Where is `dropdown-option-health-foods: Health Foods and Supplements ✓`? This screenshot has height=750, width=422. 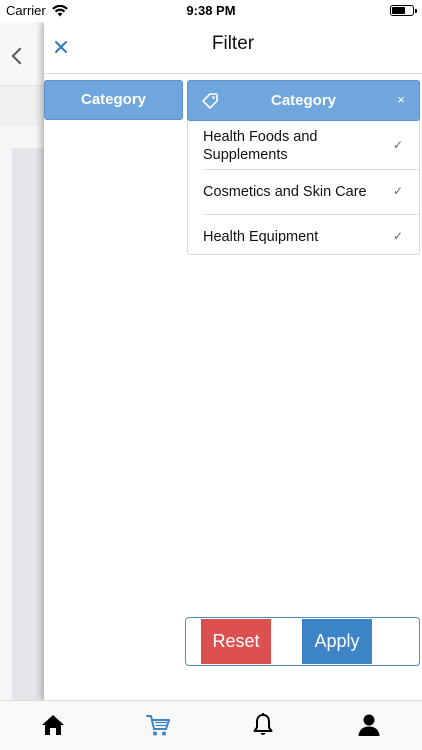 dropdown-option-health-foods: Health Foods and Supplements ✓ is located at coordinates (311, 147).